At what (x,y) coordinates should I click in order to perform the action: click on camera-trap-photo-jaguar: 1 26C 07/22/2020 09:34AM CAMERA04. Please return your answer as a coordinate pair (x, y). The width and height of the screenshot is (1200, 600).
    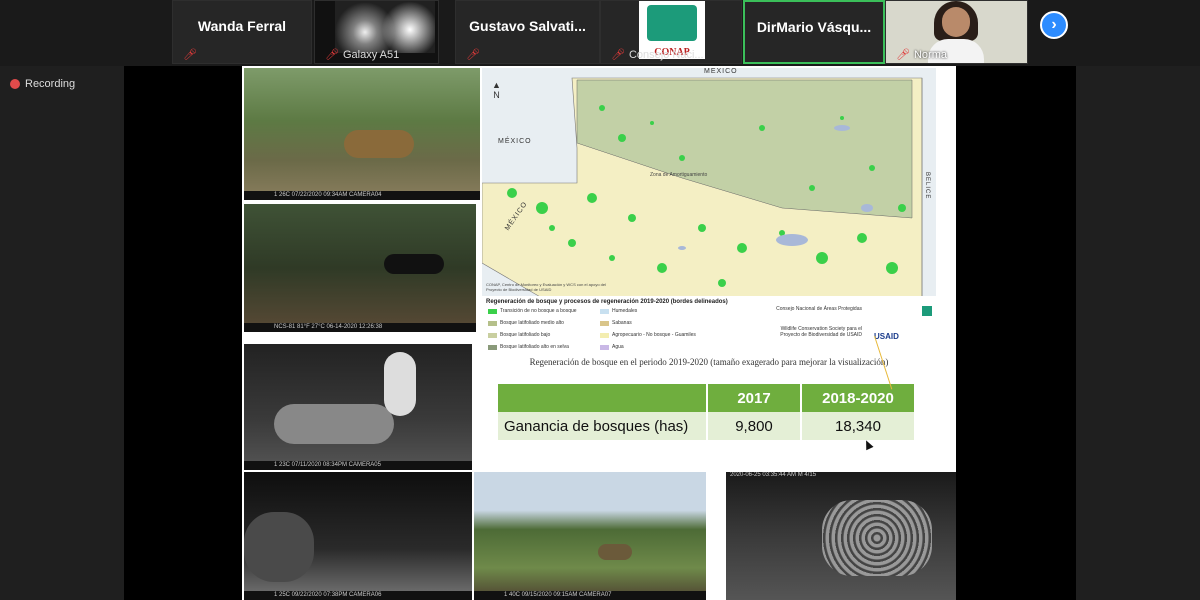
    Looking at the image, I should click on (362, 134).